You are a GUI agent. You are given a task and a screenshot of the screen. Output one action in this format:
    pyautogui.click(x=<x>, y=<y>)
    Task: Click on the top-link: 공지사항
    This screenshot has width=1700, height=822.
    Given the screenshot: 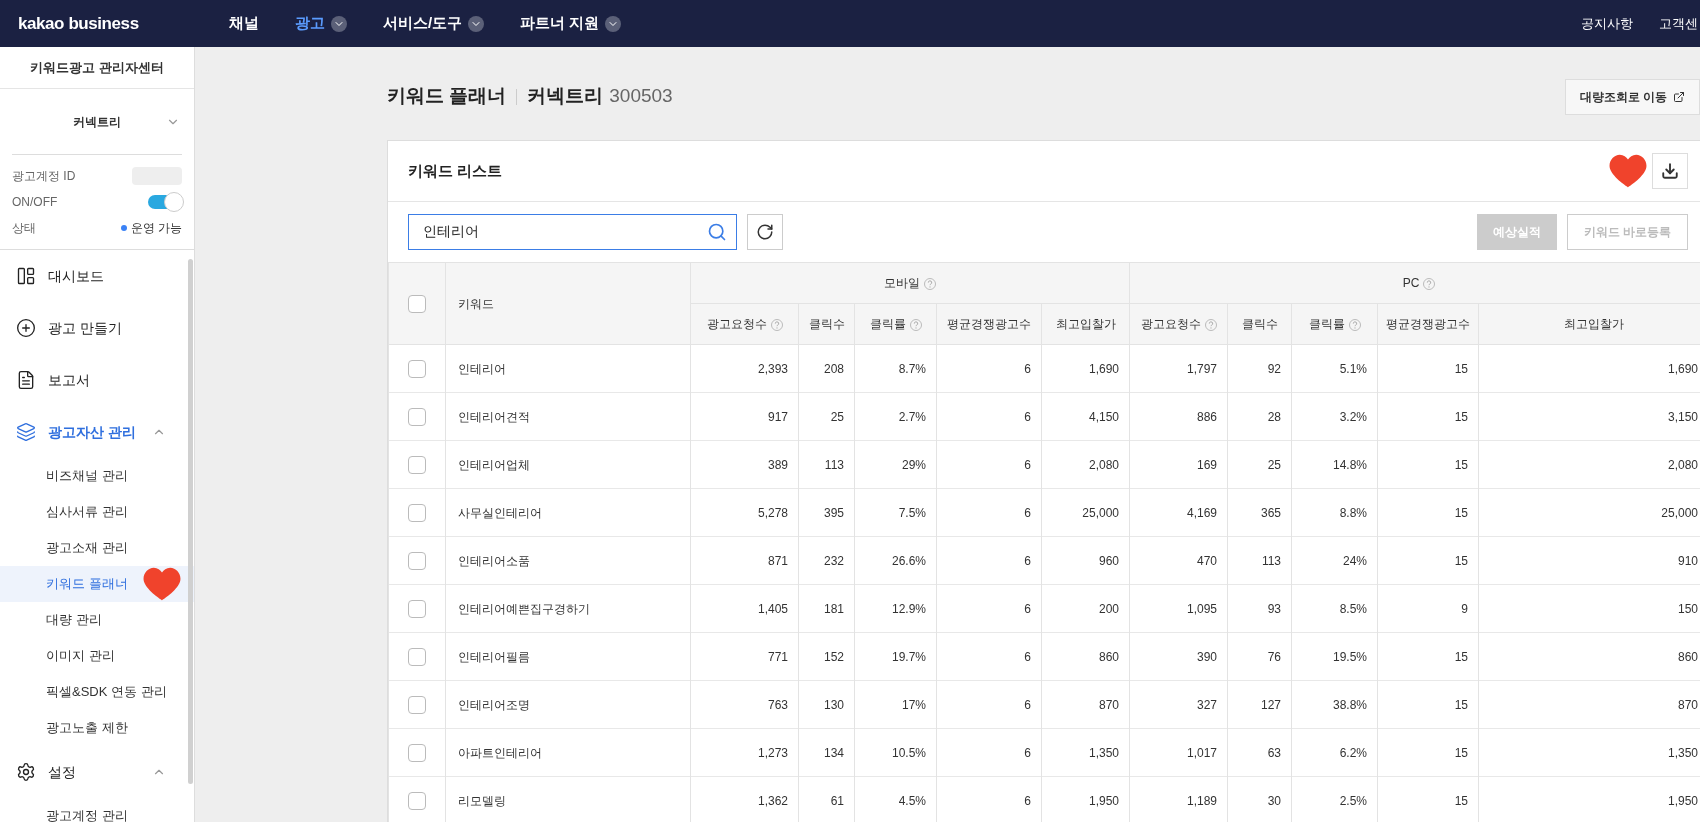 What is the action you would take?
    pyautogui.click(x=1607, y=23)
    